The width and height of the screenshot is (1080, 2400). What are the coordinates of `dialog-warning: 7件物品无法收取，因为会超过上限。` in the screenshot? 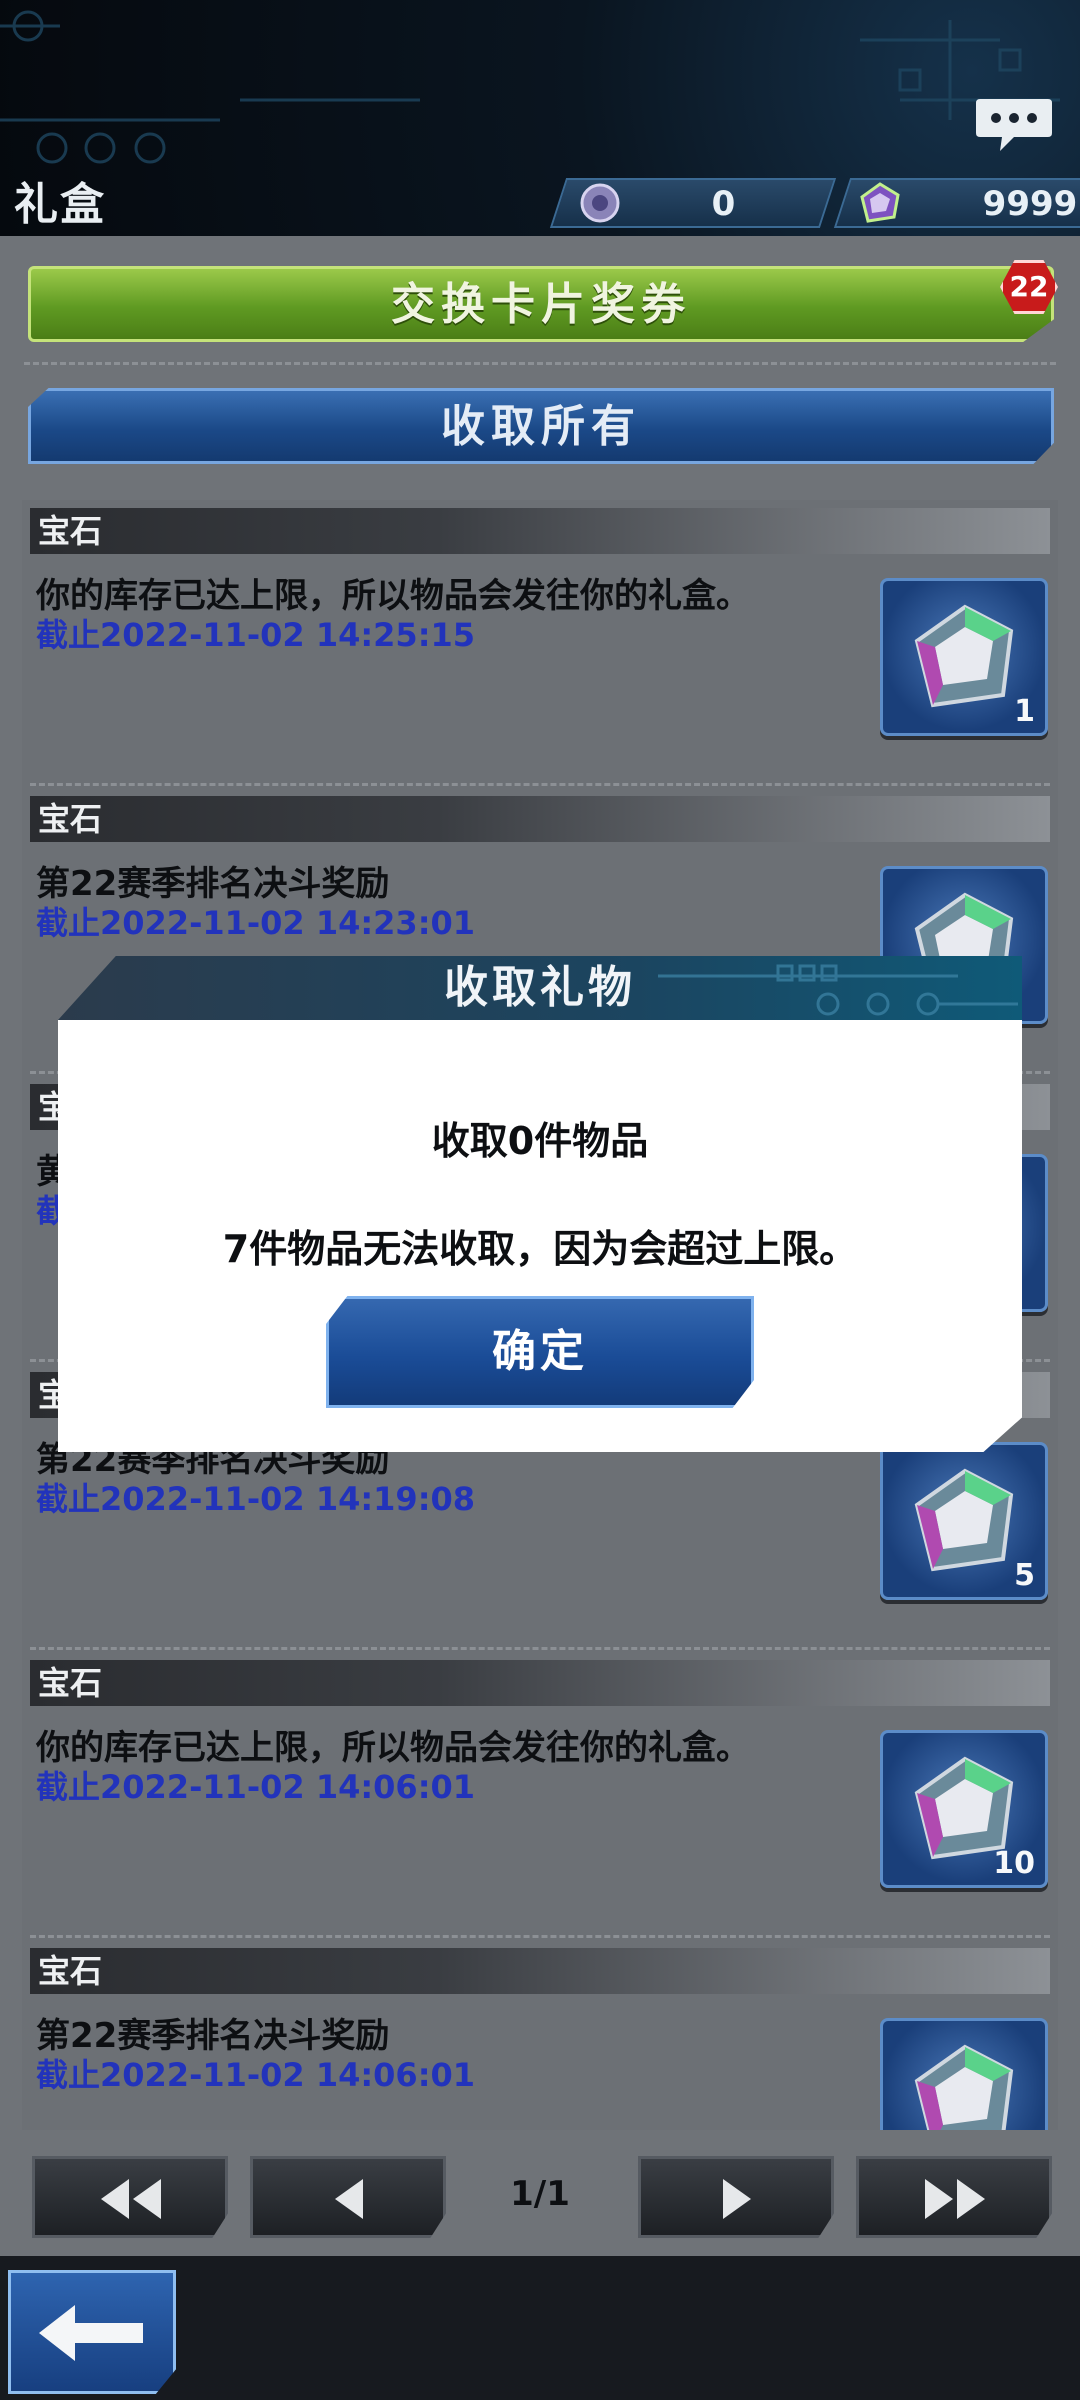 It's located at (540, 1249).